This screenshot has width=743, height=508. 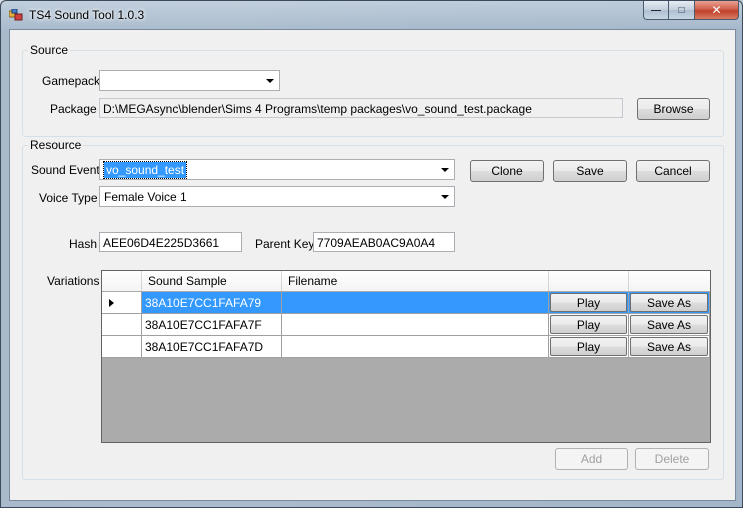 I want to click on save-button: Save, so click(x=590, y=171).